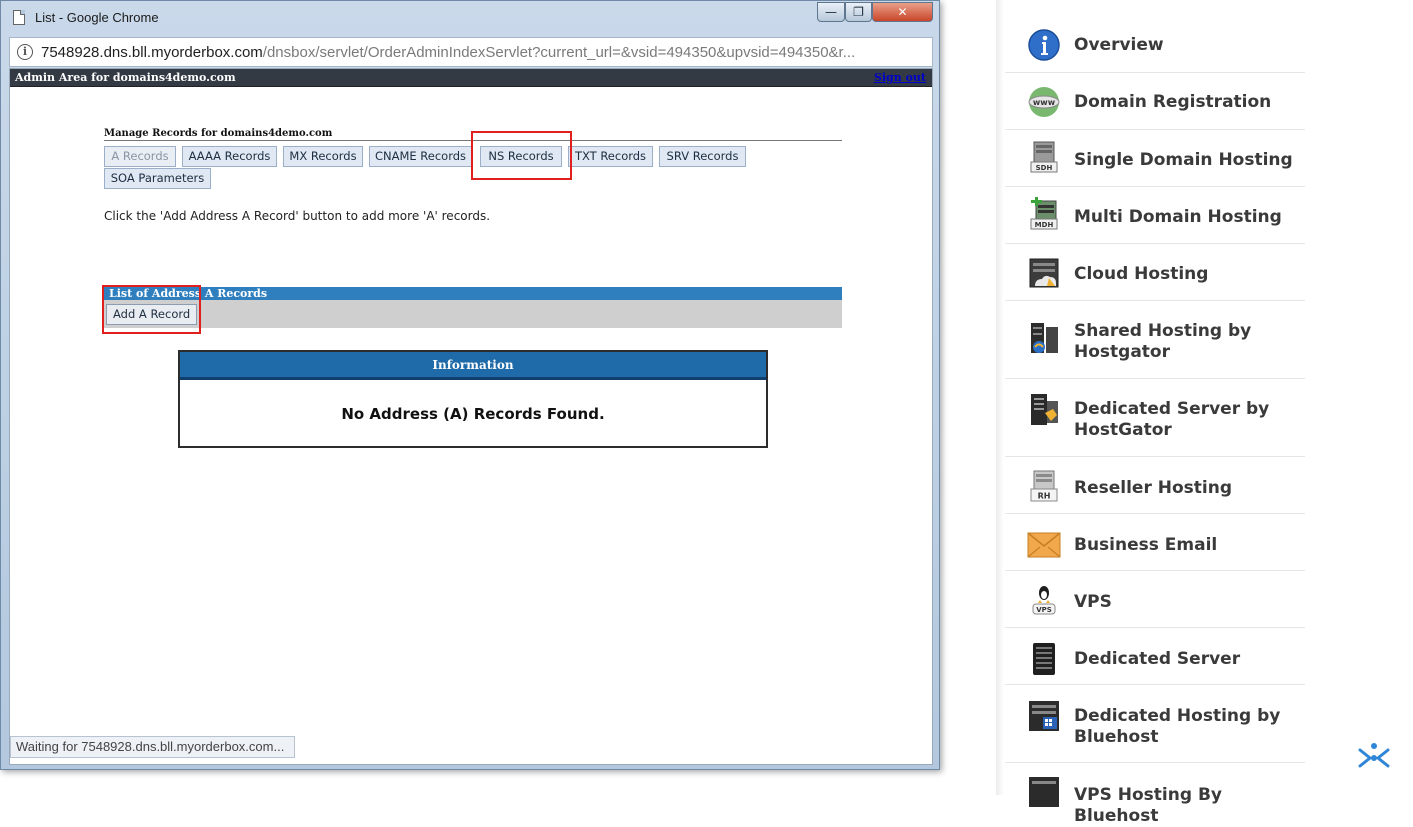 This screenshot has width=1413, height=827. I want to click on sdh-server-icon: SDH, so click(1044, 157).